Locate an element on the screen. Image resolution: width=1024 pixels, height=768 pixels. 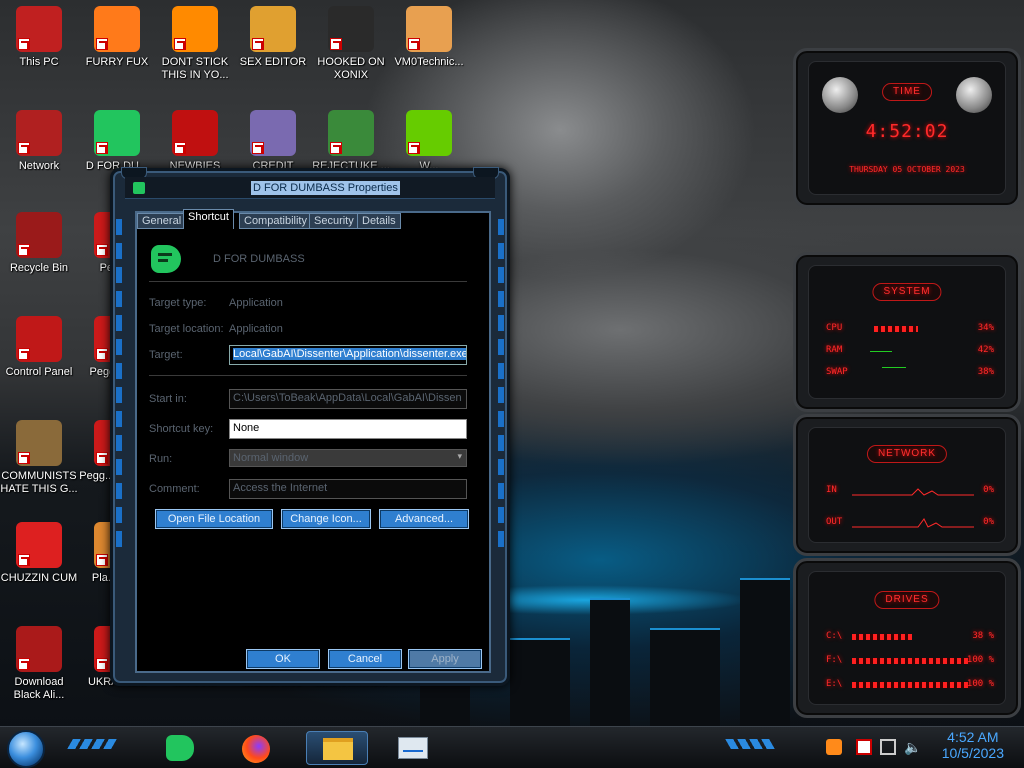
target-label: Target: is located at coordinates (166, 355).